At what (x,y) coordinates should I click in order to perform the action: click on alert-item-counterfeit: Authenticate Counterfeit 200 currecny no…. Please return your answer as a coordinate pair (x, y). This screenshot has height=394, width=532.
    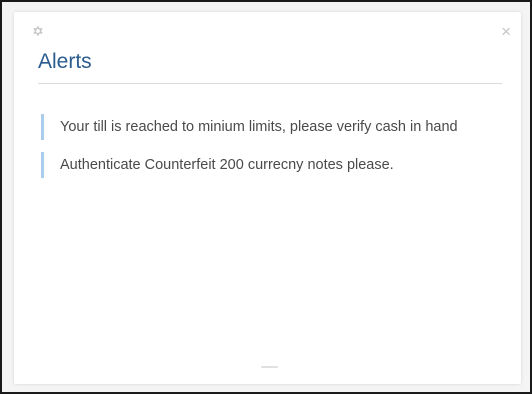
    Looking at the image, I should click on (251, 165).